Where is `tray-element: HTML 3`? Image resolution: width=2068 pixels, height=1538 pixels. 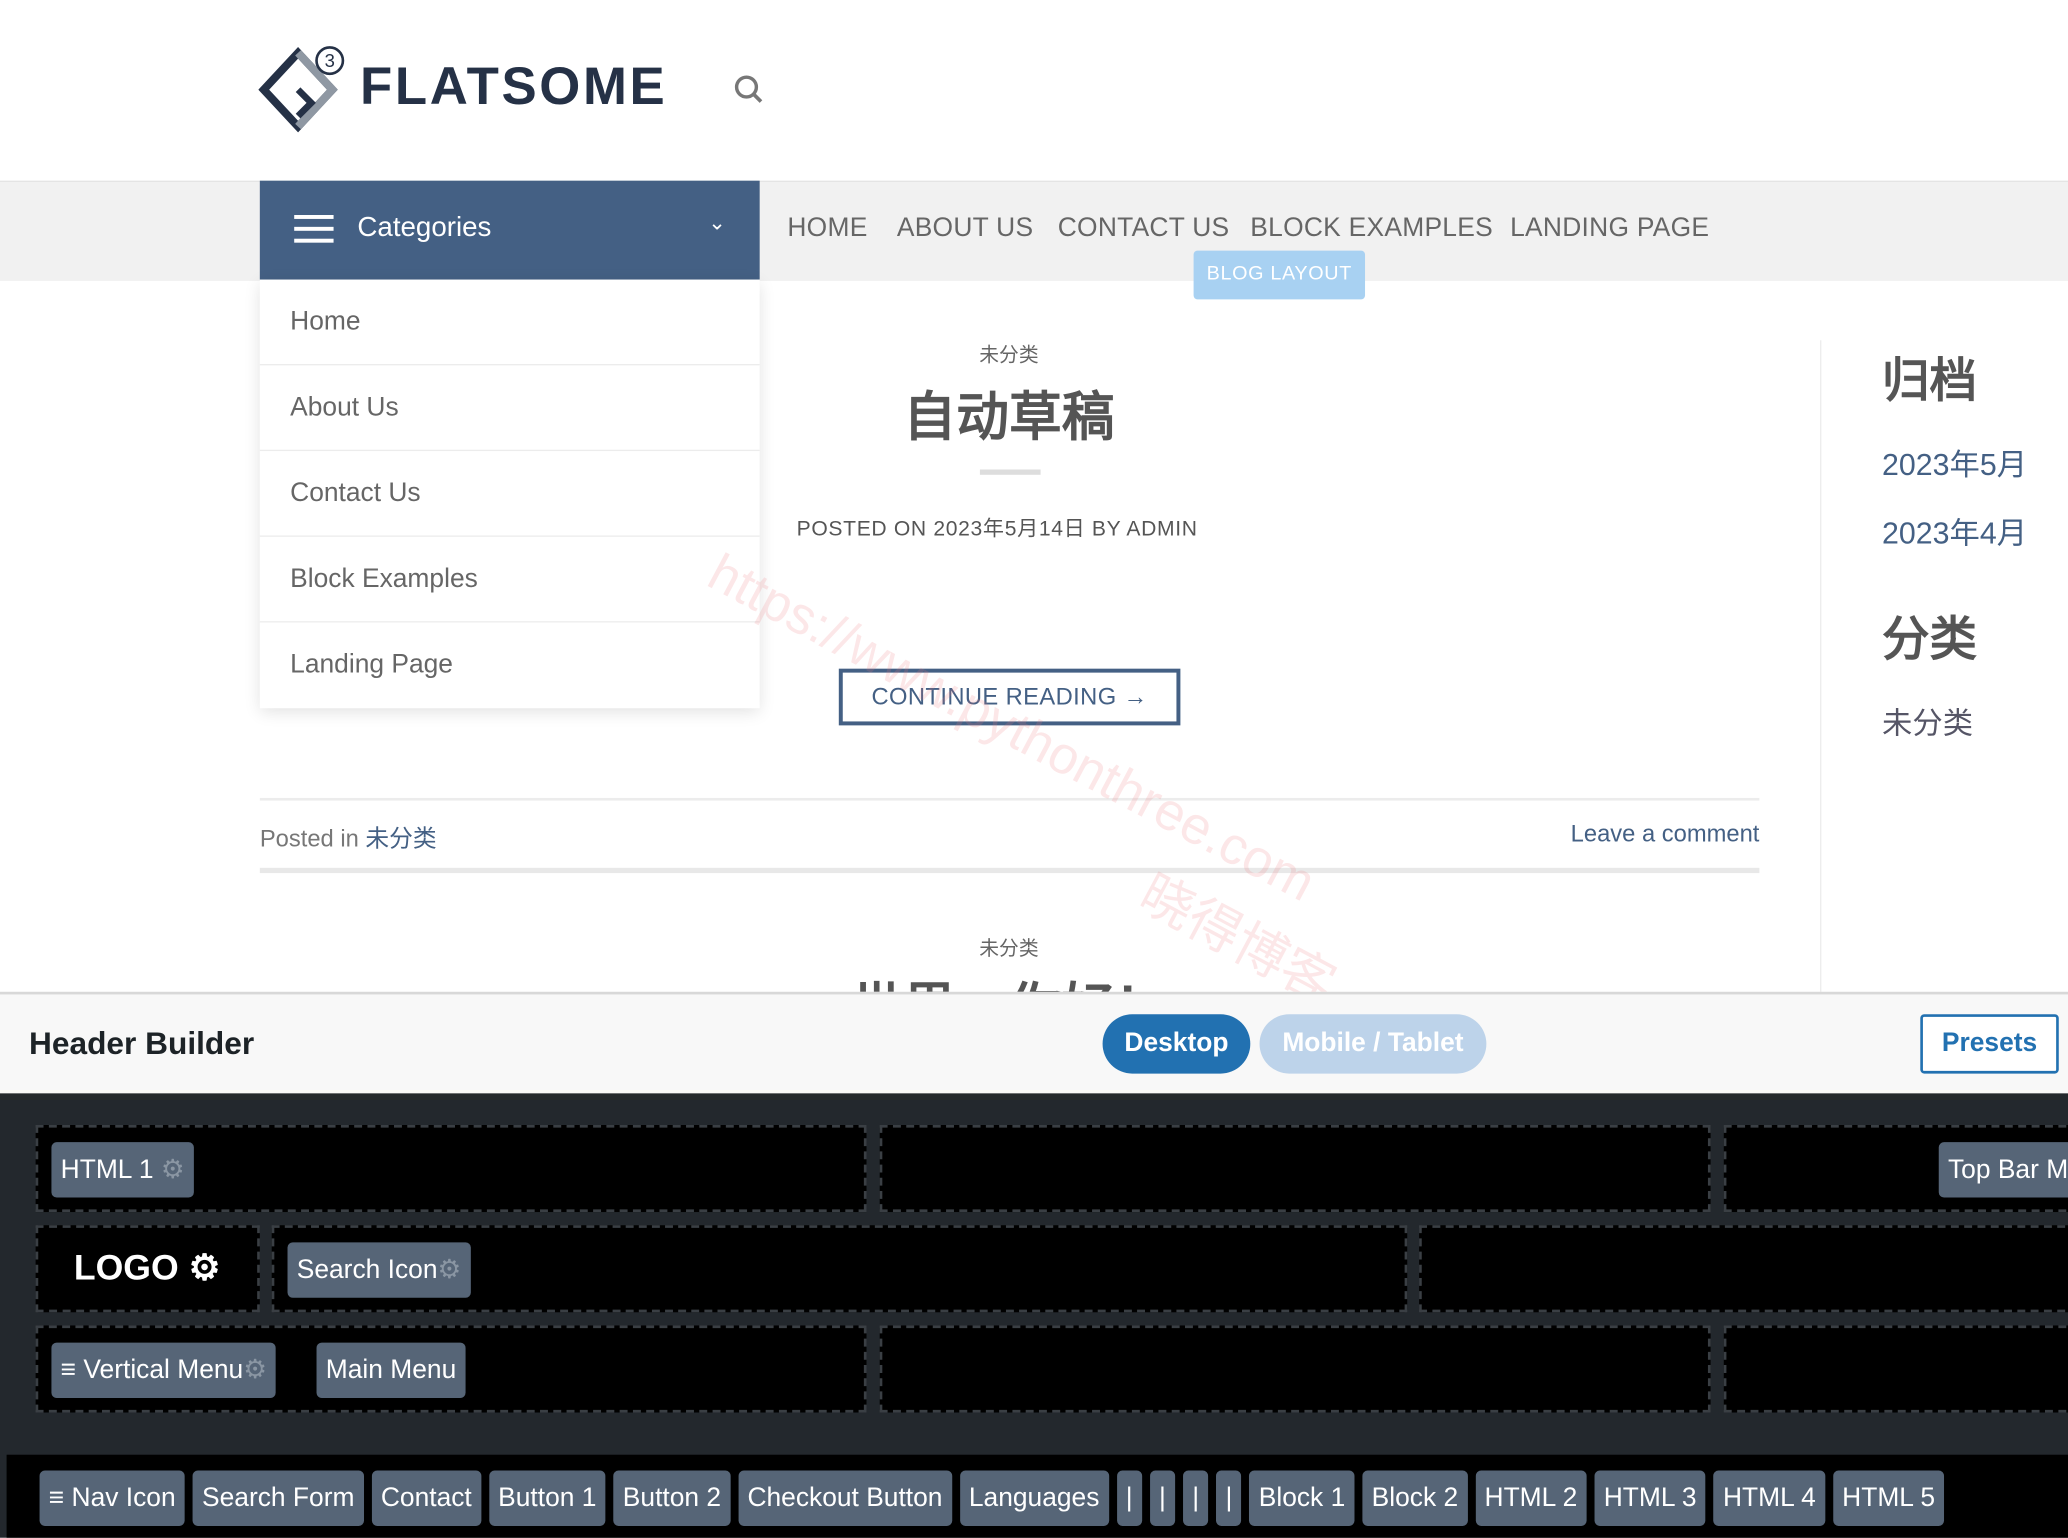
tray-element: HTML 3 is located at coordinates (1650, 1498).